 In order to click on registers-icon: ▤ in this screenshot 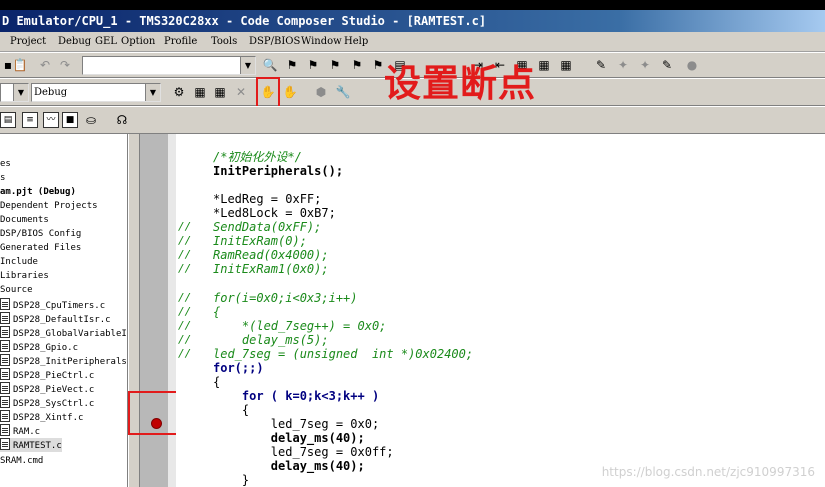, I will do `click(8, 120)`.